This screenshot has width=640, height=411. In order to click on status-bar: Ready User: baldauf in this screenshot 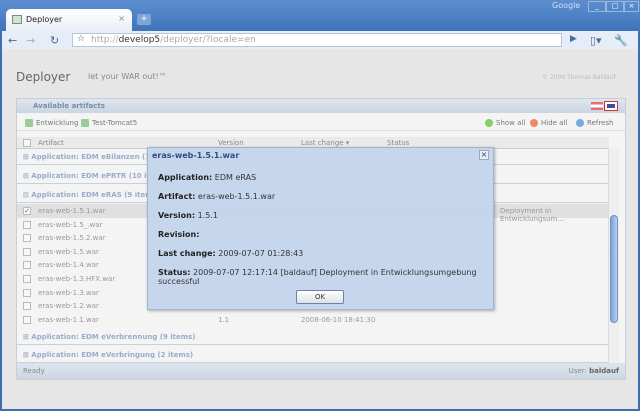, I will do `click(321, 371)`.